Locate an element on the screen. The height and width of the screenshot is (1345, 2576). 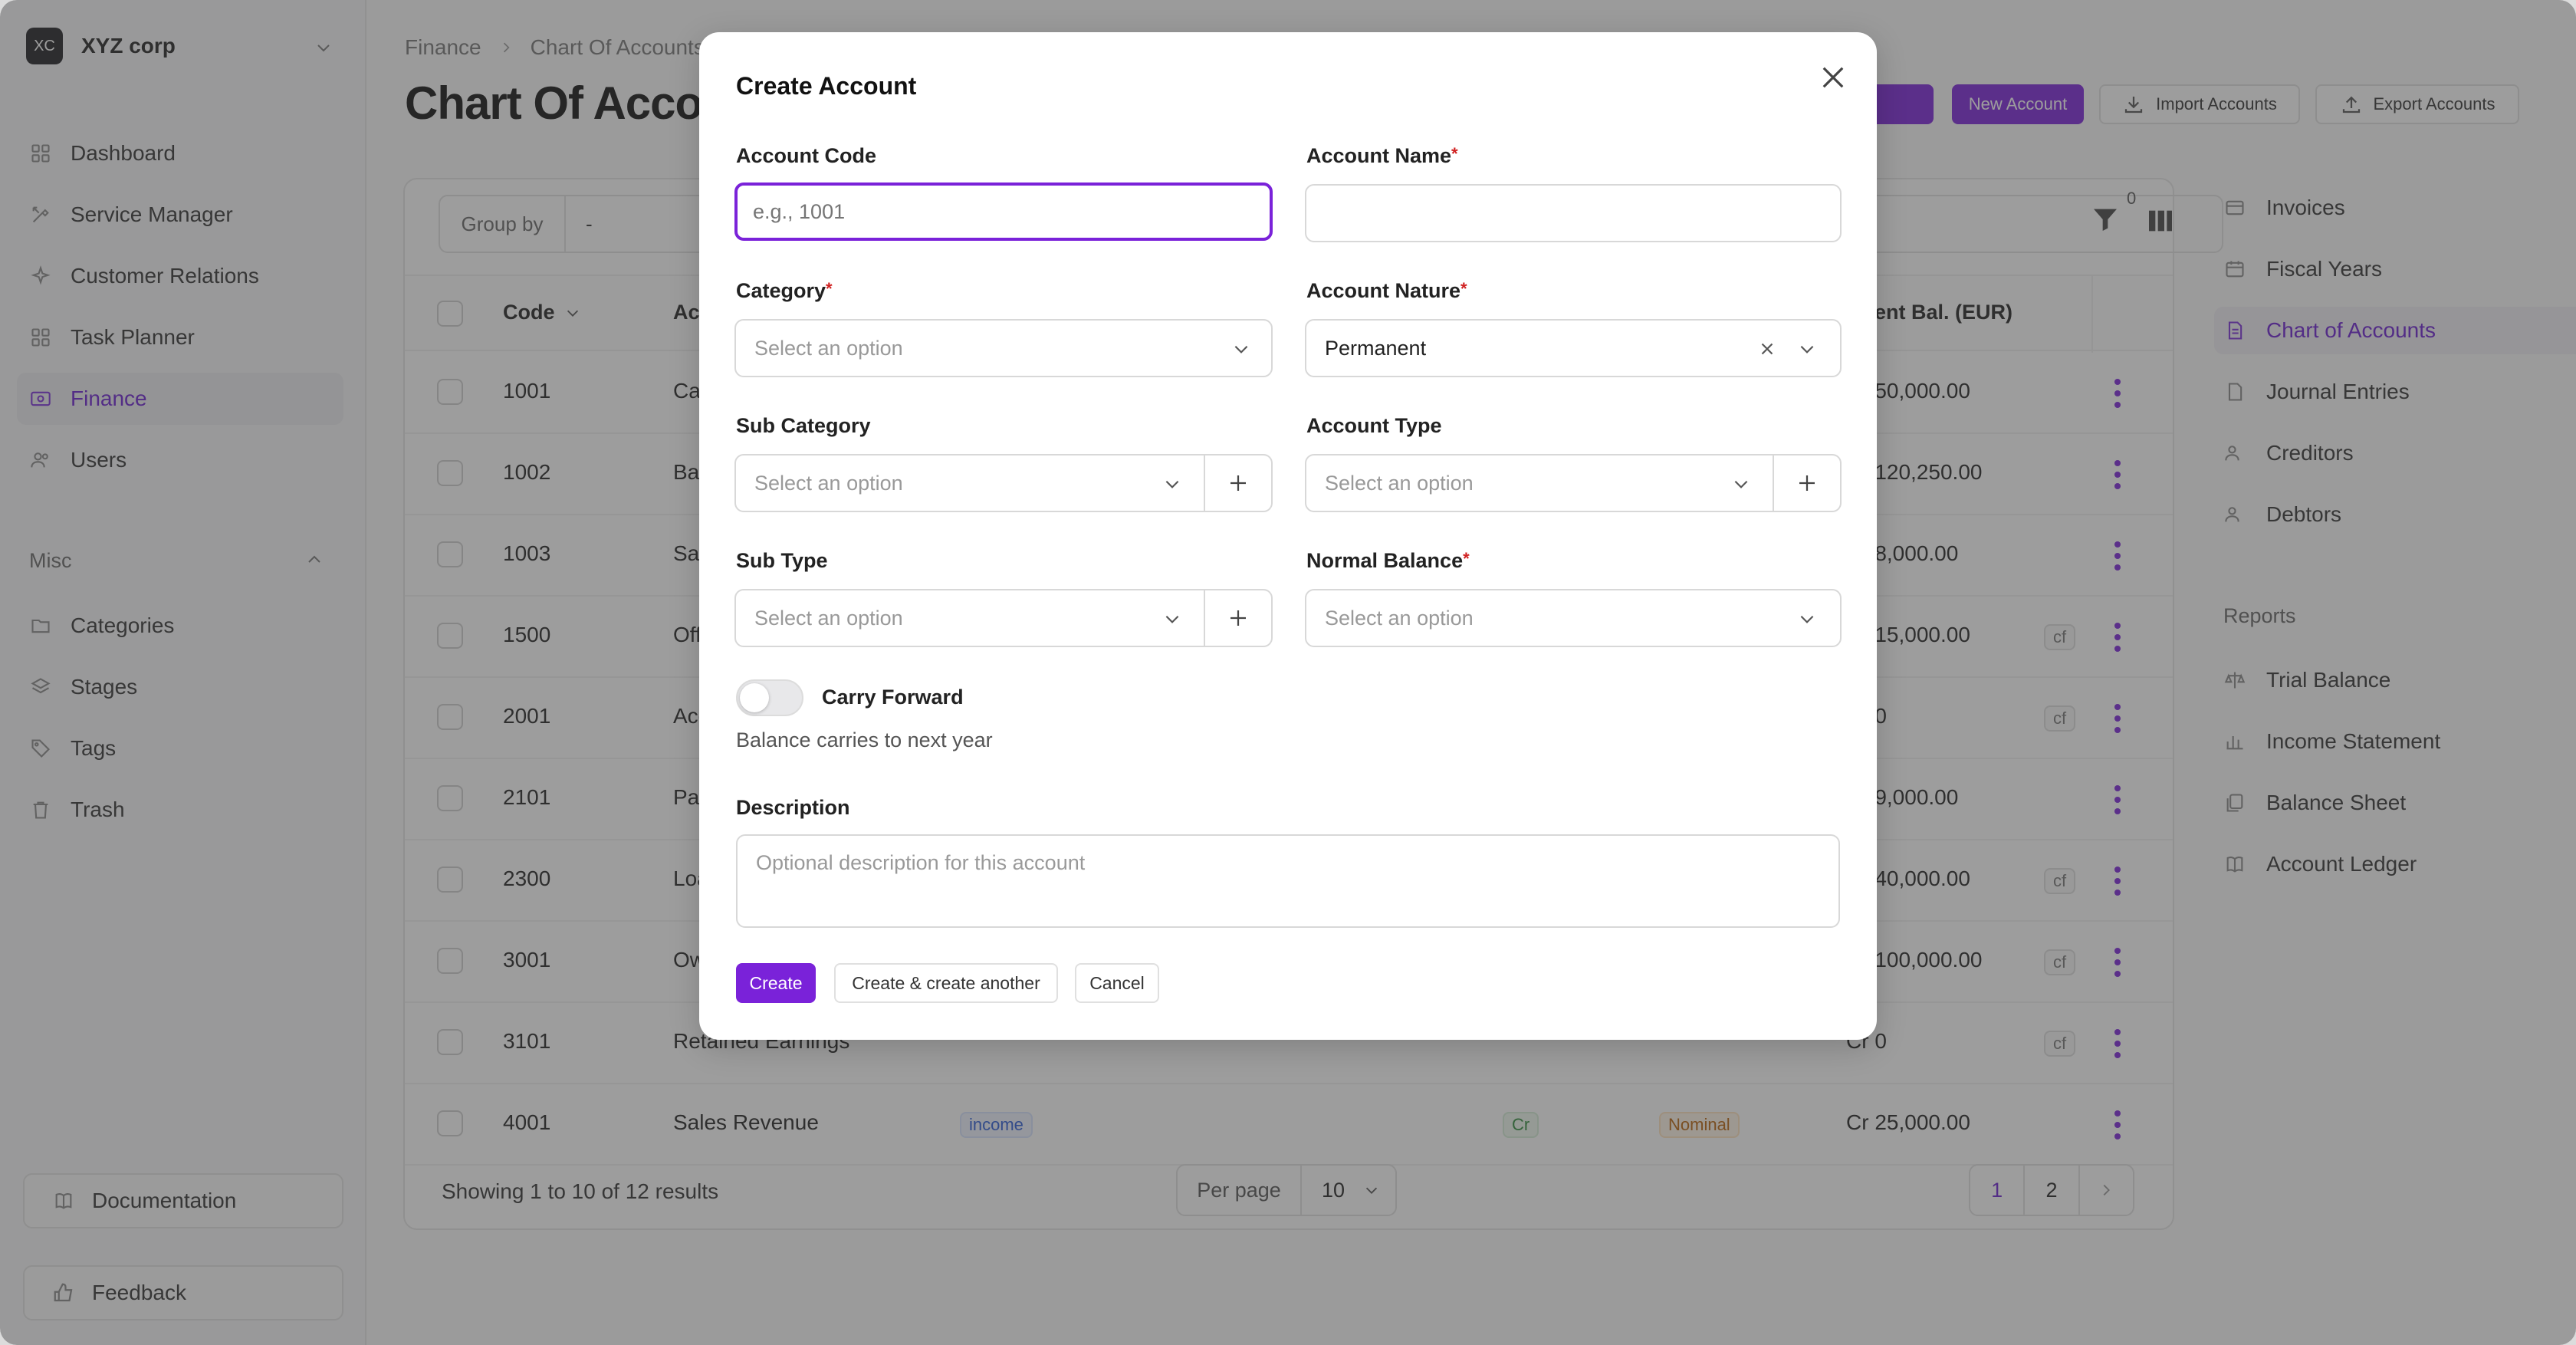
account-type-select: Select an option is located at coordinates (1539, 483).